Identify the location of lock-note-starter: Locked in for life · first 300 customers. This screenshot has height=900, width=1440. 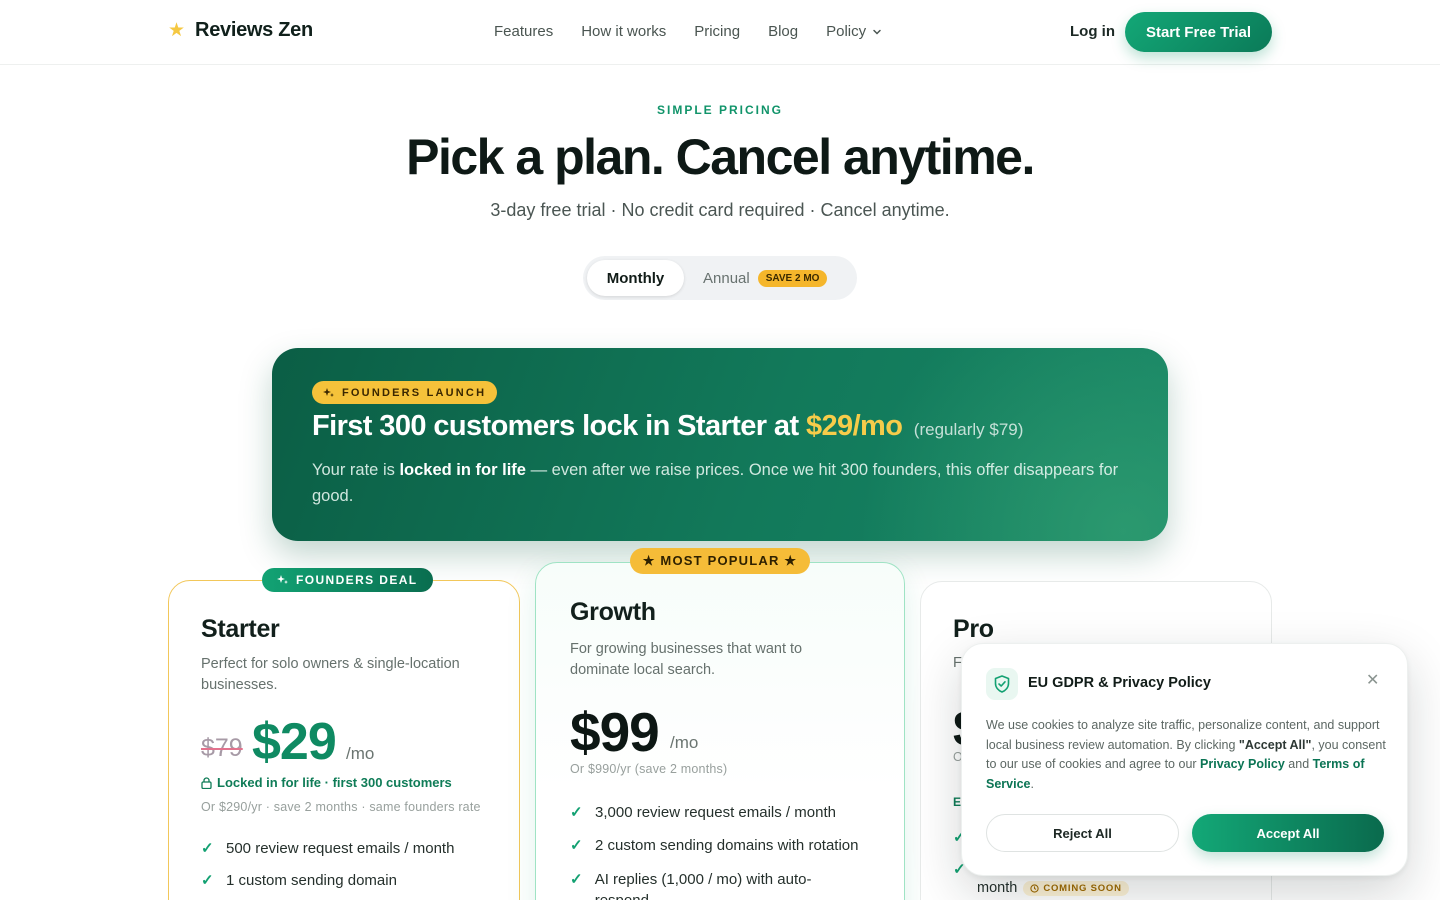
(326, 782).